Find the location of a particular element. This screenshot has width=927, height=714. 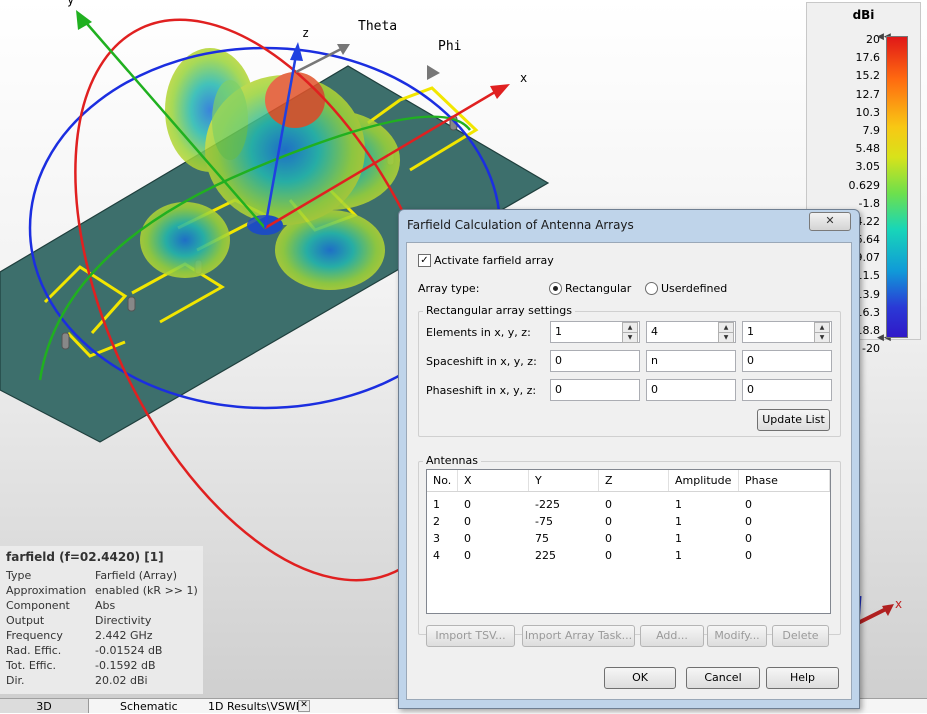

antenna-cell: 75 is located at coordinates (542, 538).